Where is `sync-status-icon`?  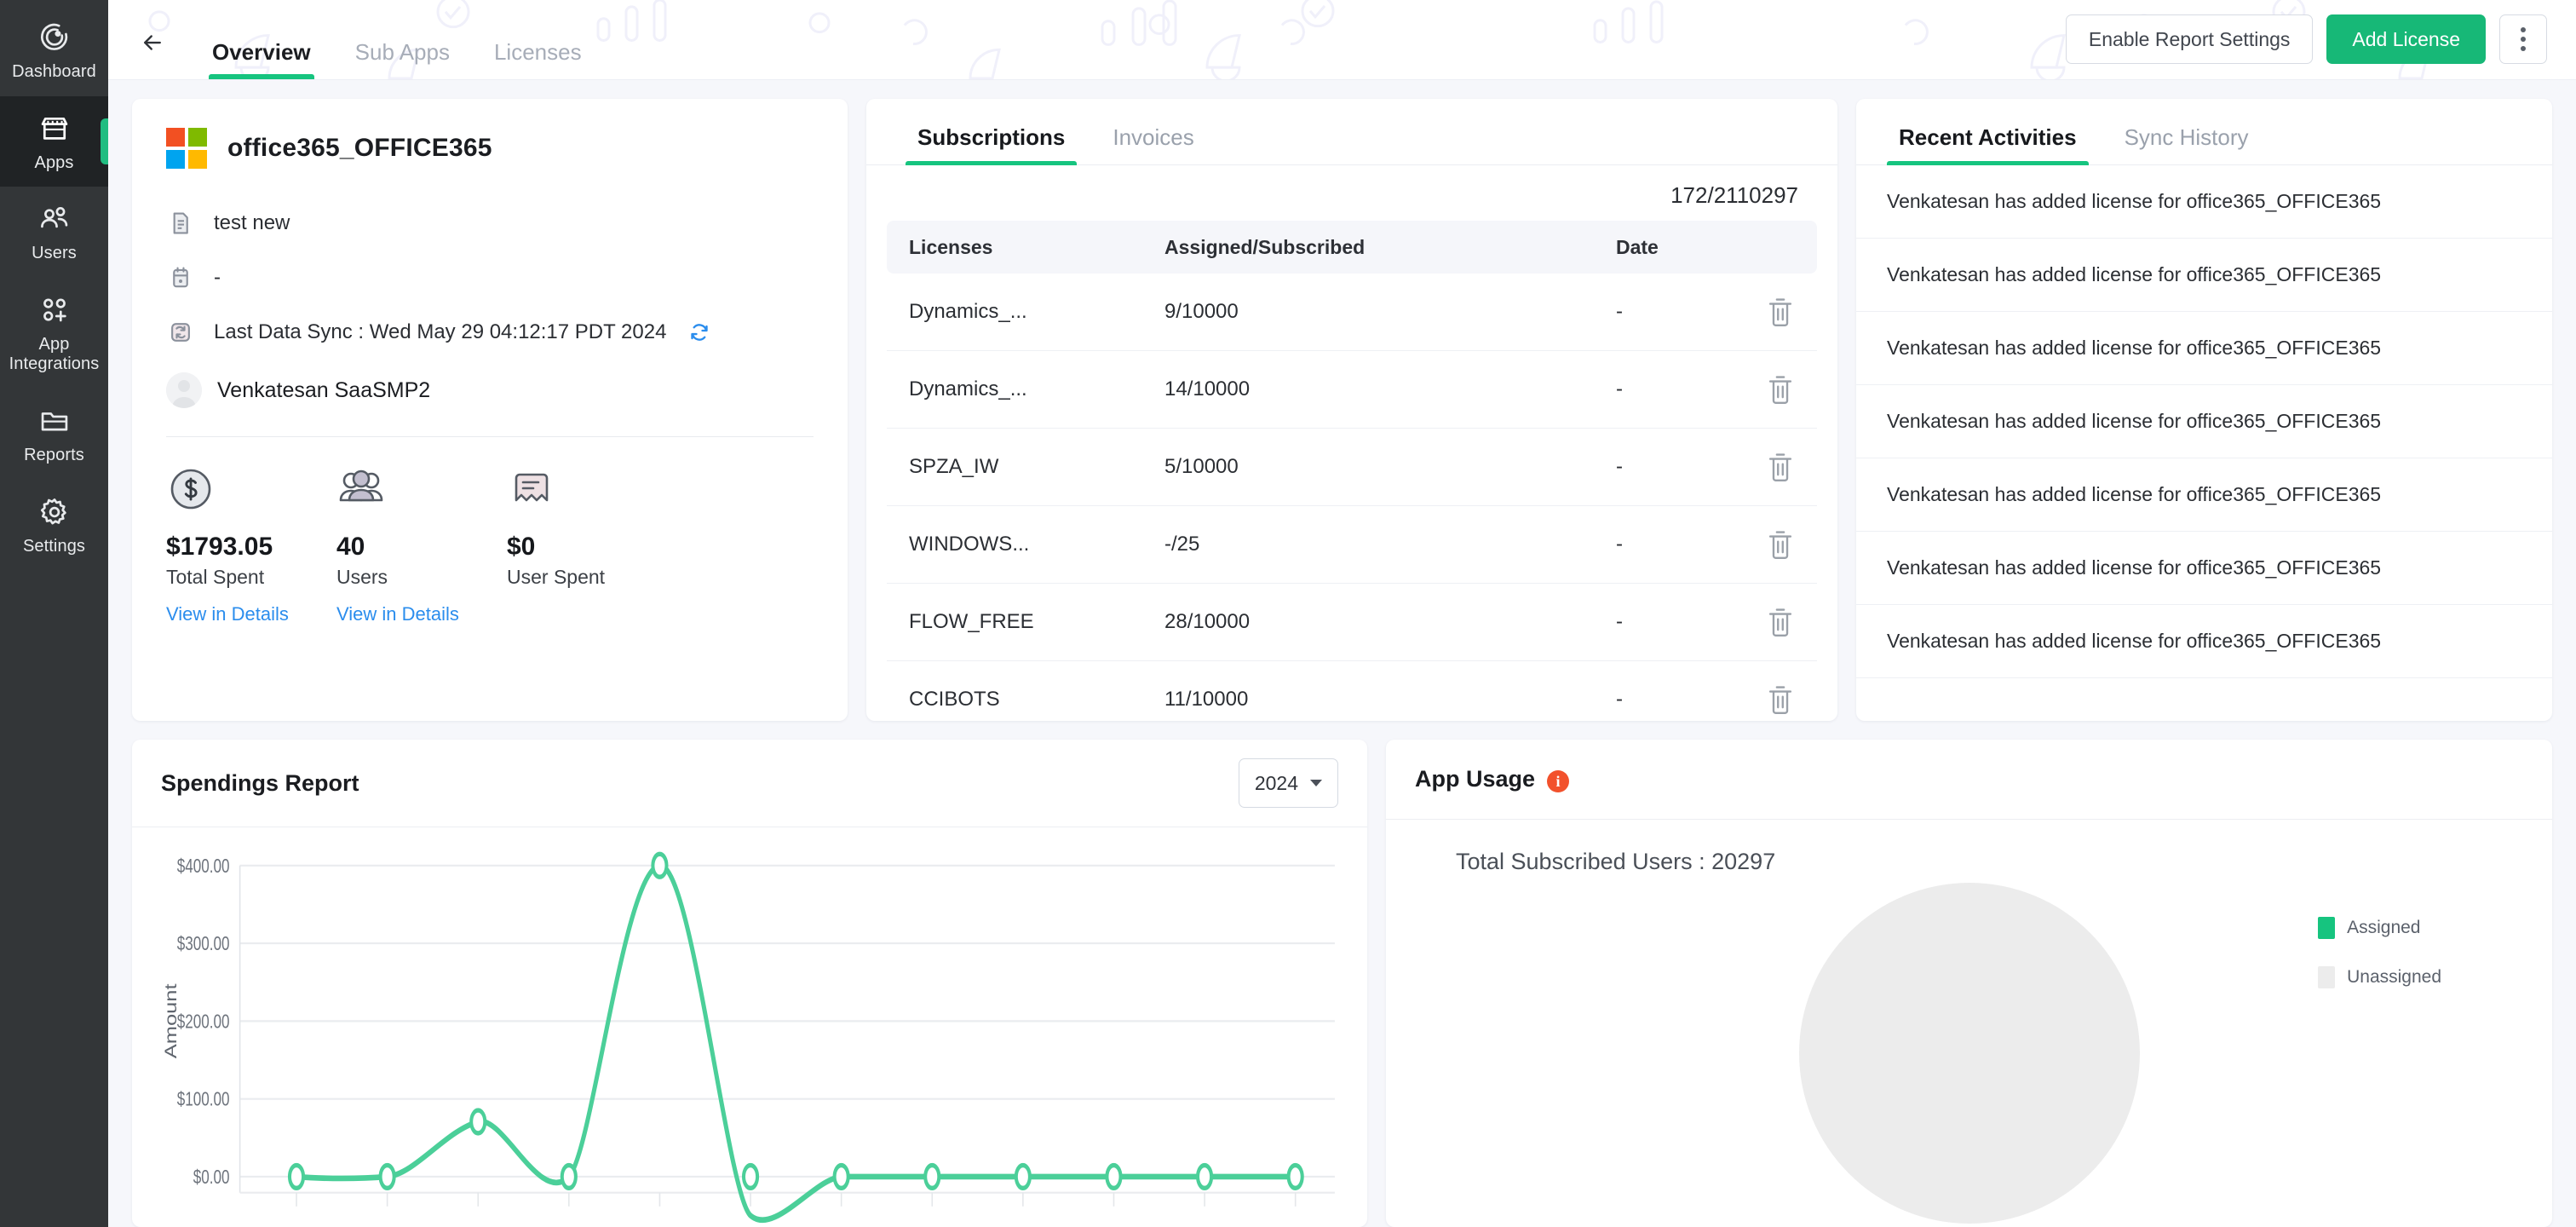 sync-status-icon is located at coordinates (180, 332).